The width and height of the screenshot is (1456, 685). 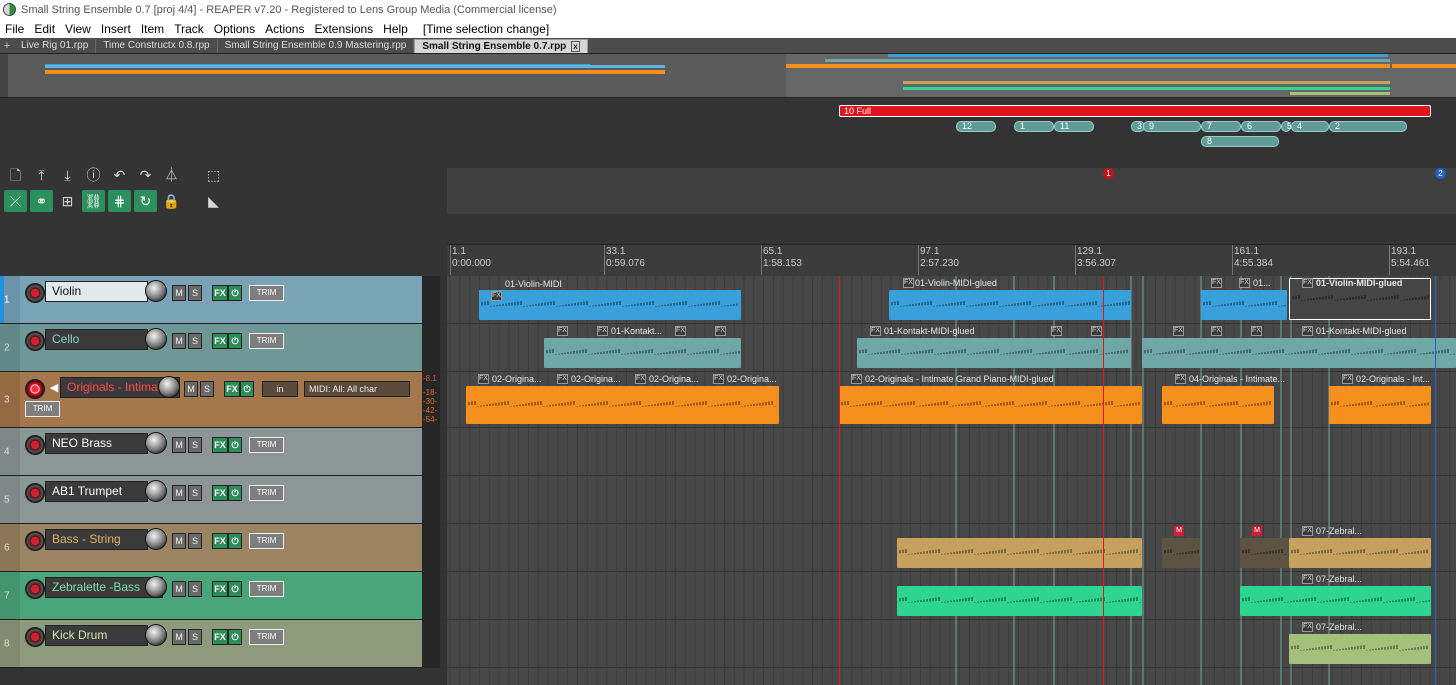 I want to click on marker-flag: 7, so click(x=1221, y=126).